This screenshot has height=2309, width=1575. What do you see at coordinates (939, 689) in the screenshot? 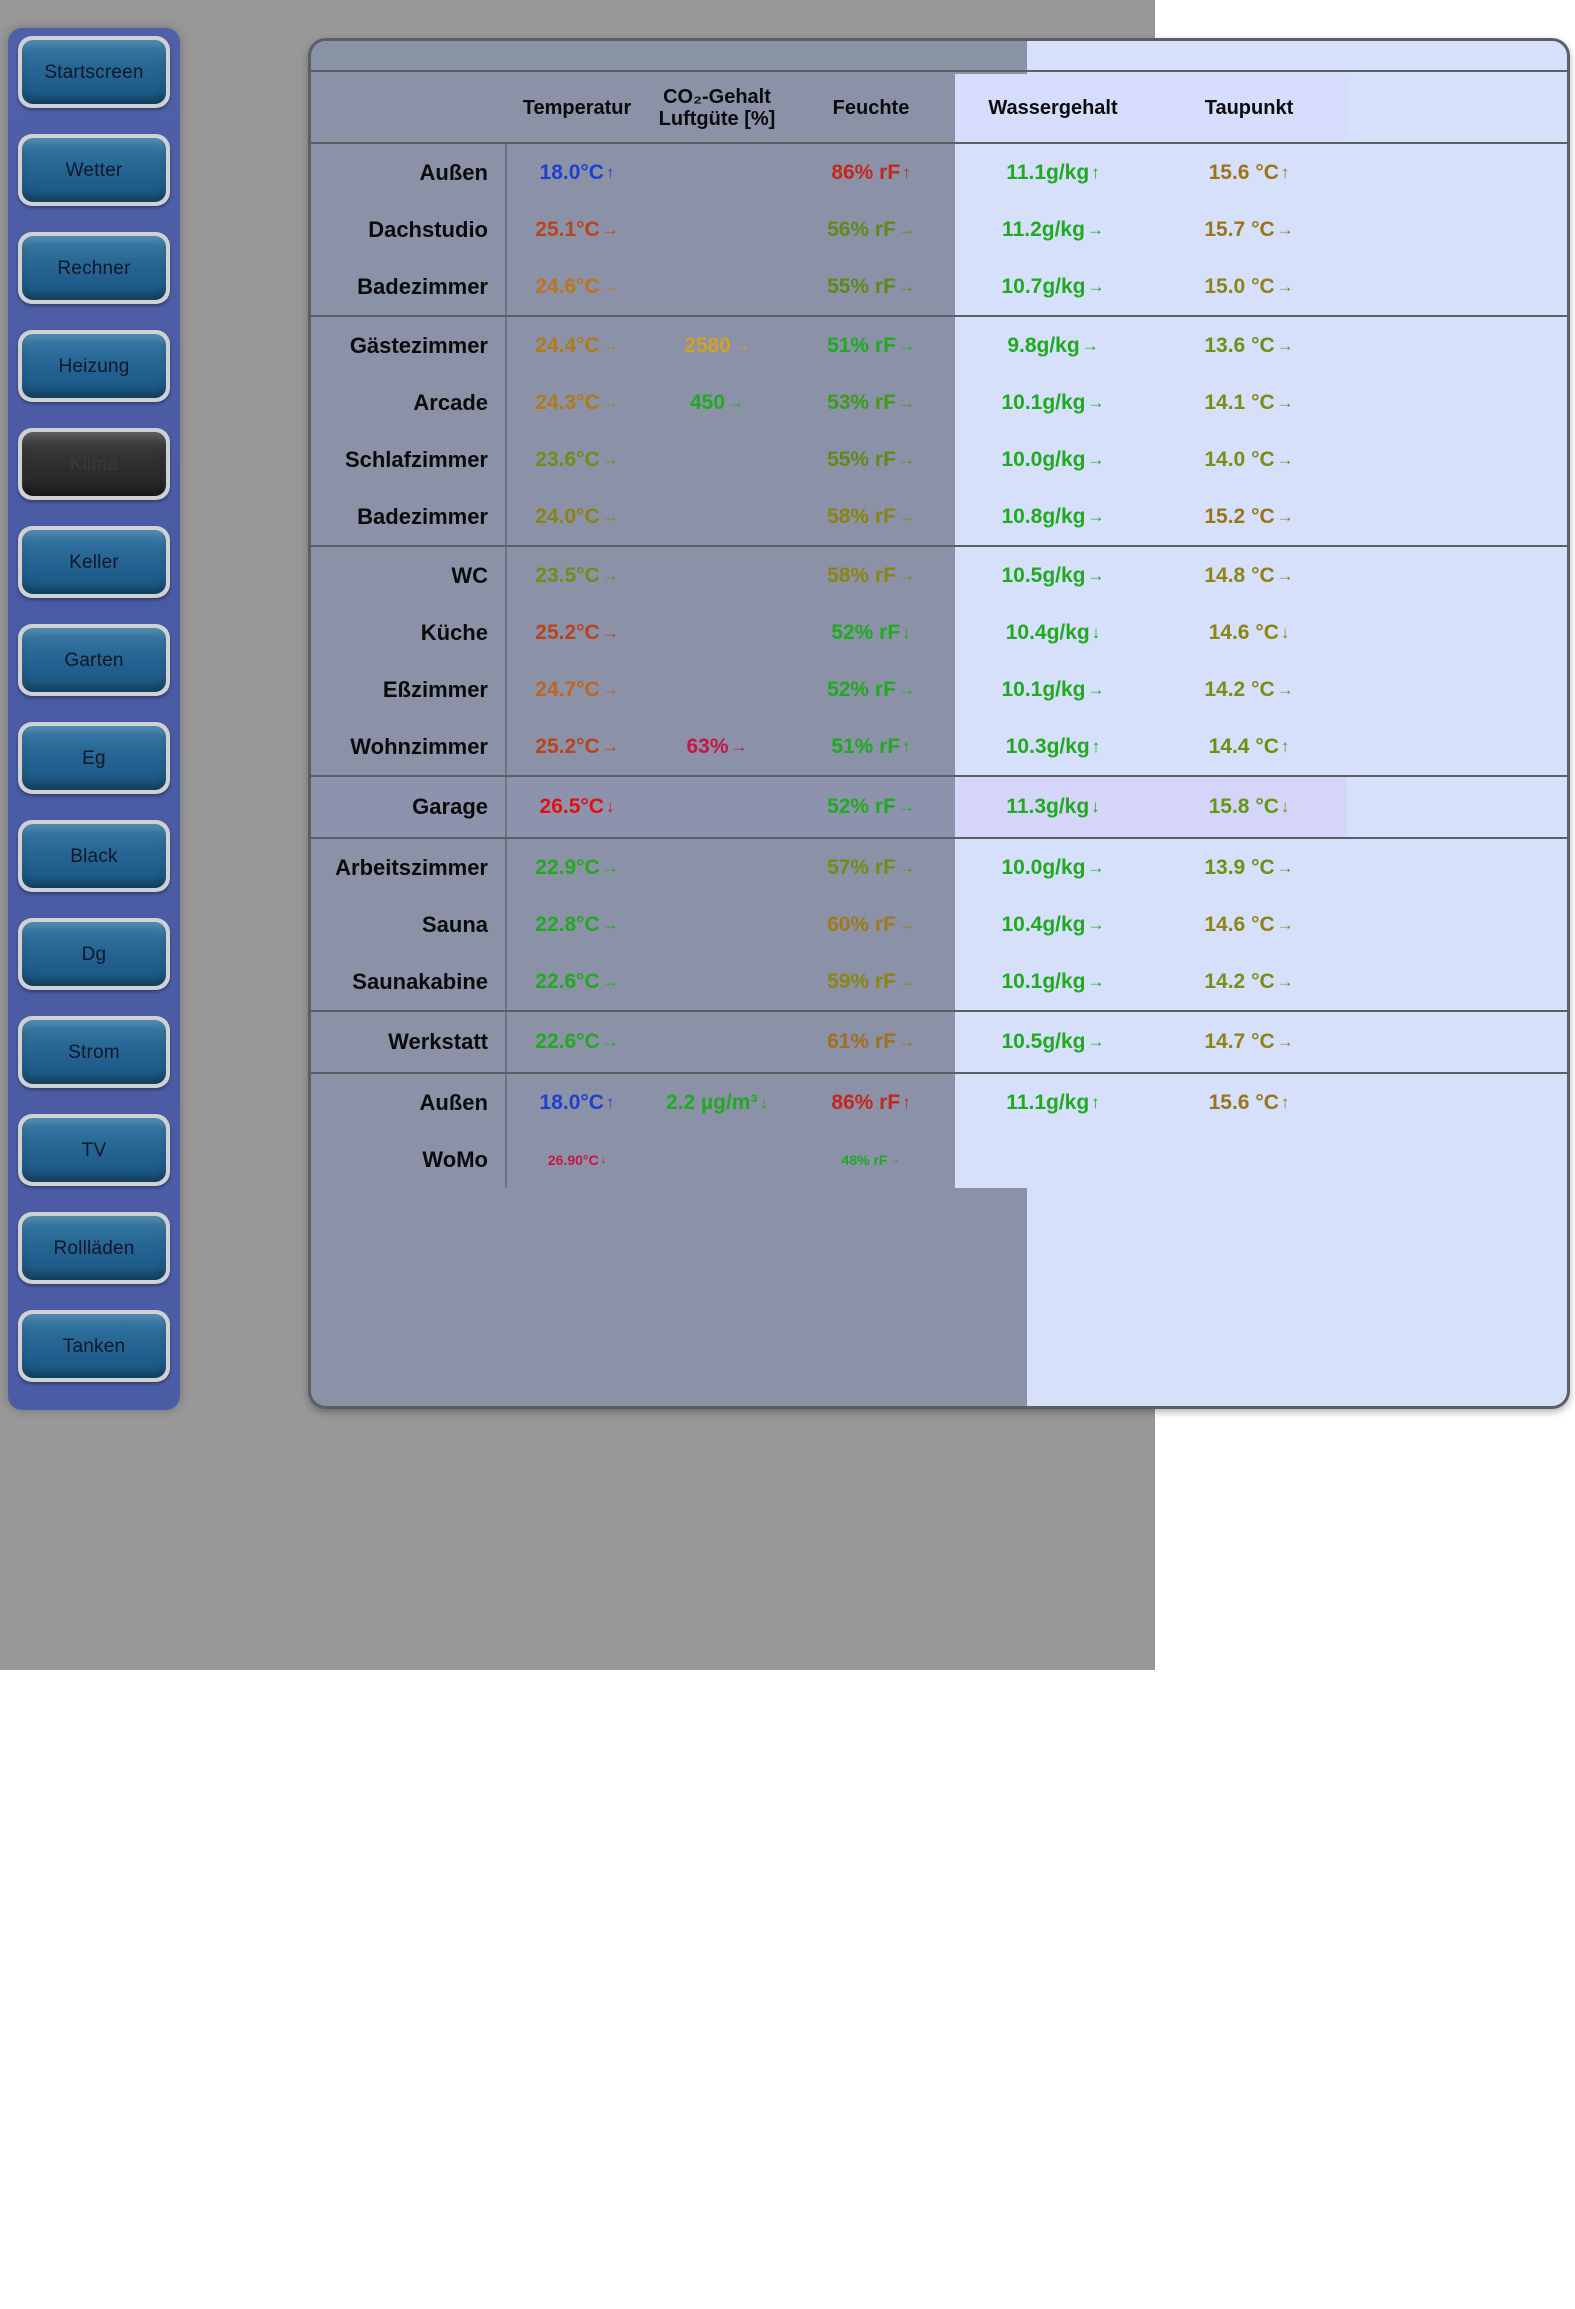
I see `table-row: Eßzimmer 24.7°C → 52% rF → 10.1g/kg → 14.2 °C →` at bounding box center [939, 689].